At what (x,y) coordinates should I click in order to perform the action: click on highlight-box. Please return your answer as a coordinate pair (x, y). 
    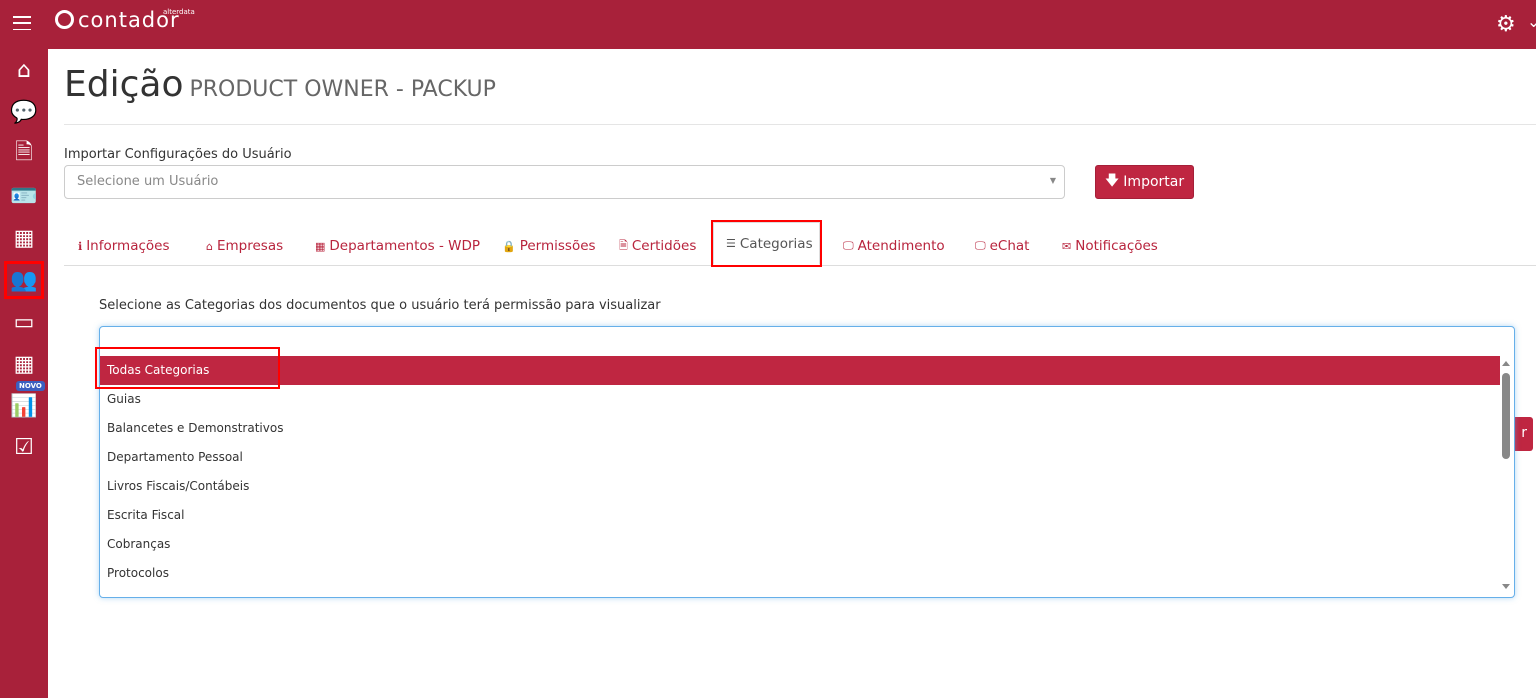
    Looking at the image, I should click on (187, 368).